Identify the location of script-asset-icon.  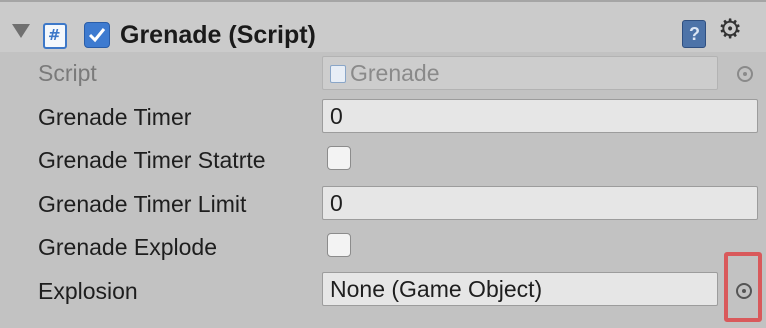
(338, 74).